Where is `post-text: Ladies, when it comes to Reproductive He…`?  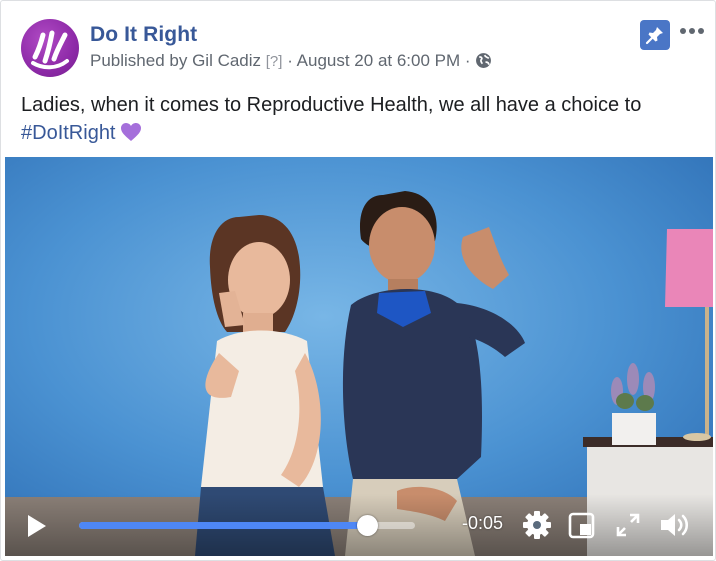 post-text: Ladies, when it comes to Reproductive He… is located at coordinates (361, 119).